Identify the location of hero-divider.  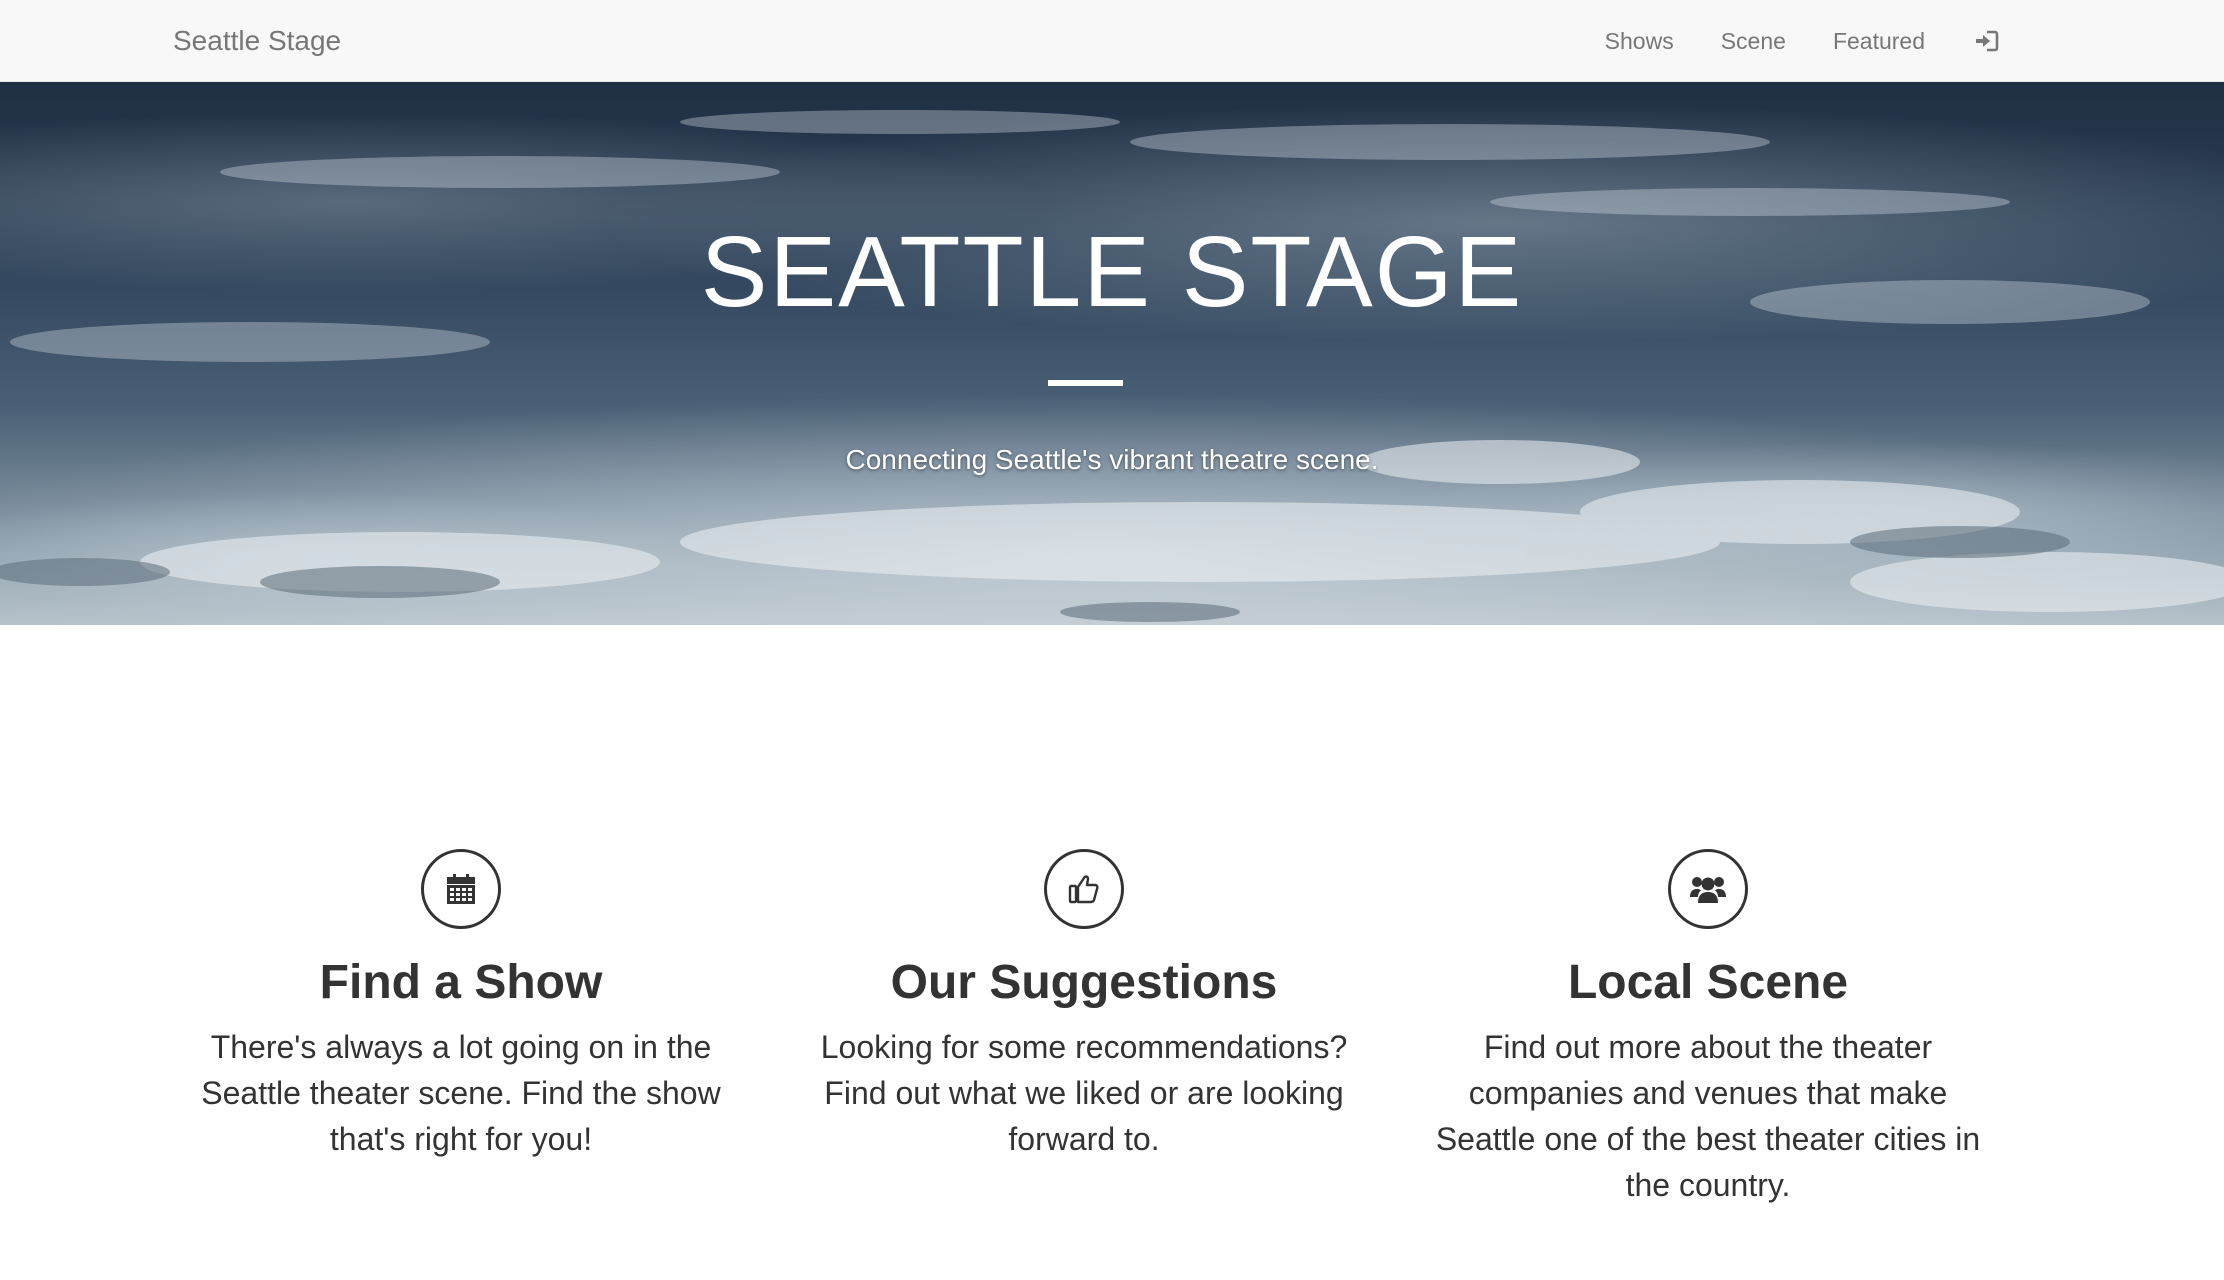
(1085, 383).